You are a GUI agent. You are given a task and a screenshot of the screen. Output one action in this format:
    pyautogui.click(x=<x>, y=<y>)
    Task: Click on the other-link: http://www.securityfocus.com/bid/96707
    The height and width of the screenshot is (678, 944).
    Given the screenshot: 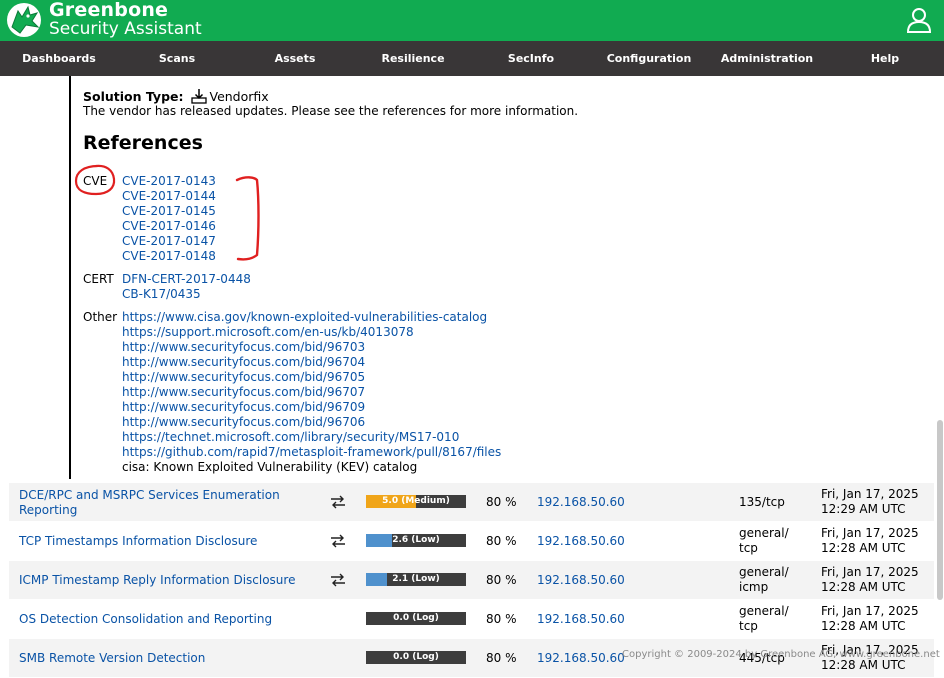 What is the action you would take?
    pyautogui.click(x=311, y=392)
    